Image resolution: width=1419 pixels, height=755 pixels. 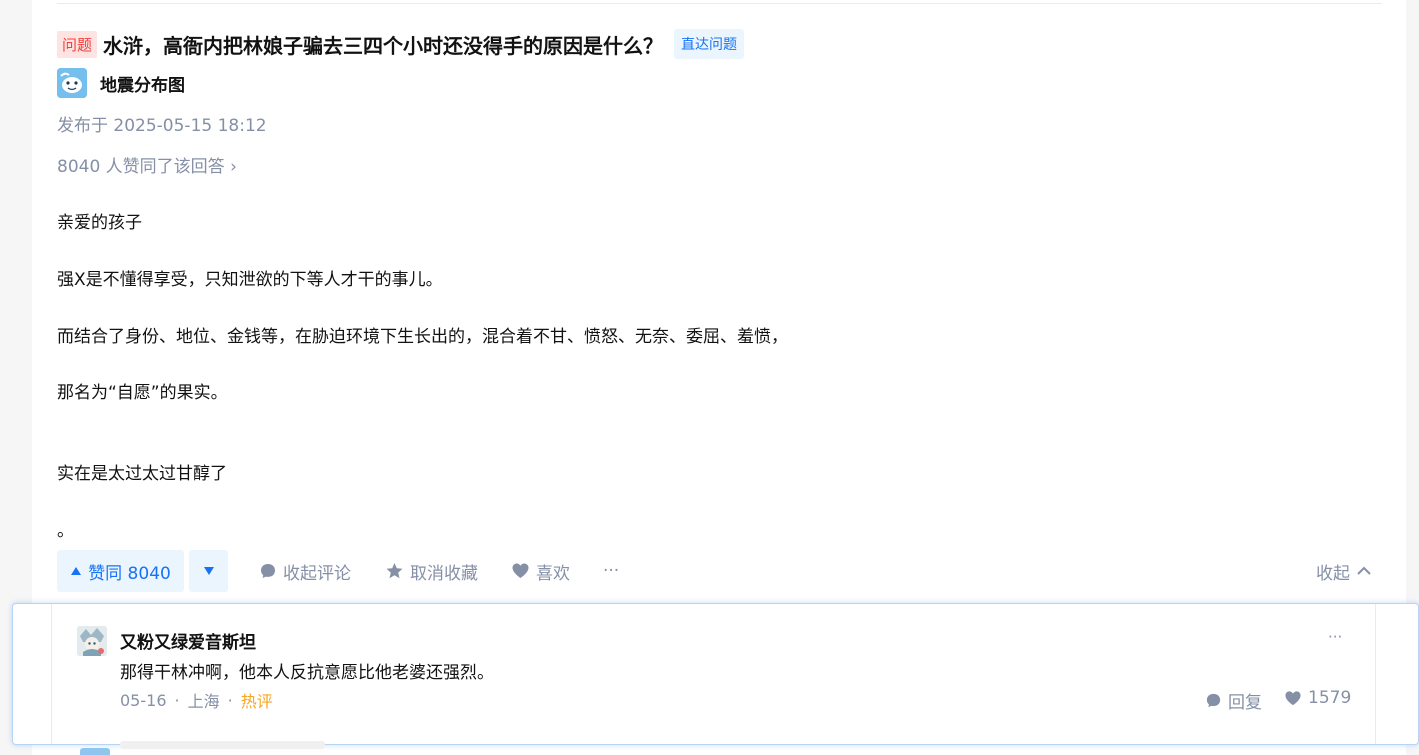 I want to click on chevron-up-icon, so click(x=1364, y=570).